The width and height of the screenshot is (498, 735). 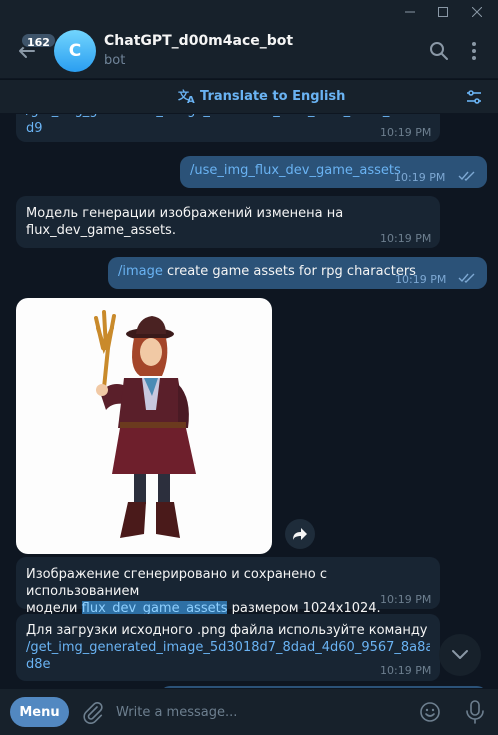 I want to click on chevron-down-icon, so click(x=460, y=654).